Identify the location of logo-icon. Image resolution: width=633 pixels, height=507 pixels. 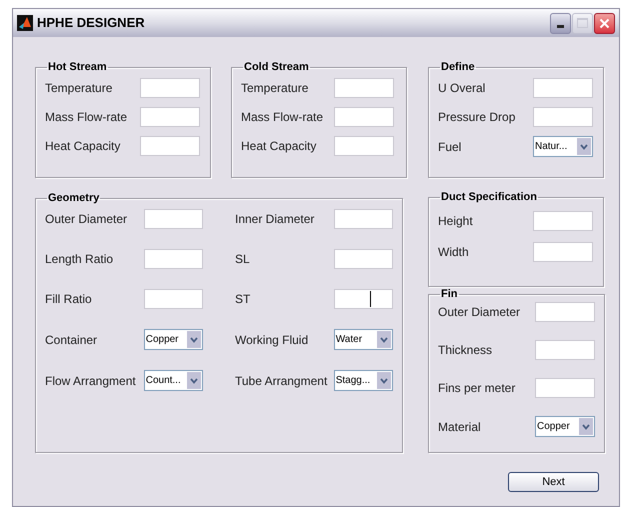
(25, 23).